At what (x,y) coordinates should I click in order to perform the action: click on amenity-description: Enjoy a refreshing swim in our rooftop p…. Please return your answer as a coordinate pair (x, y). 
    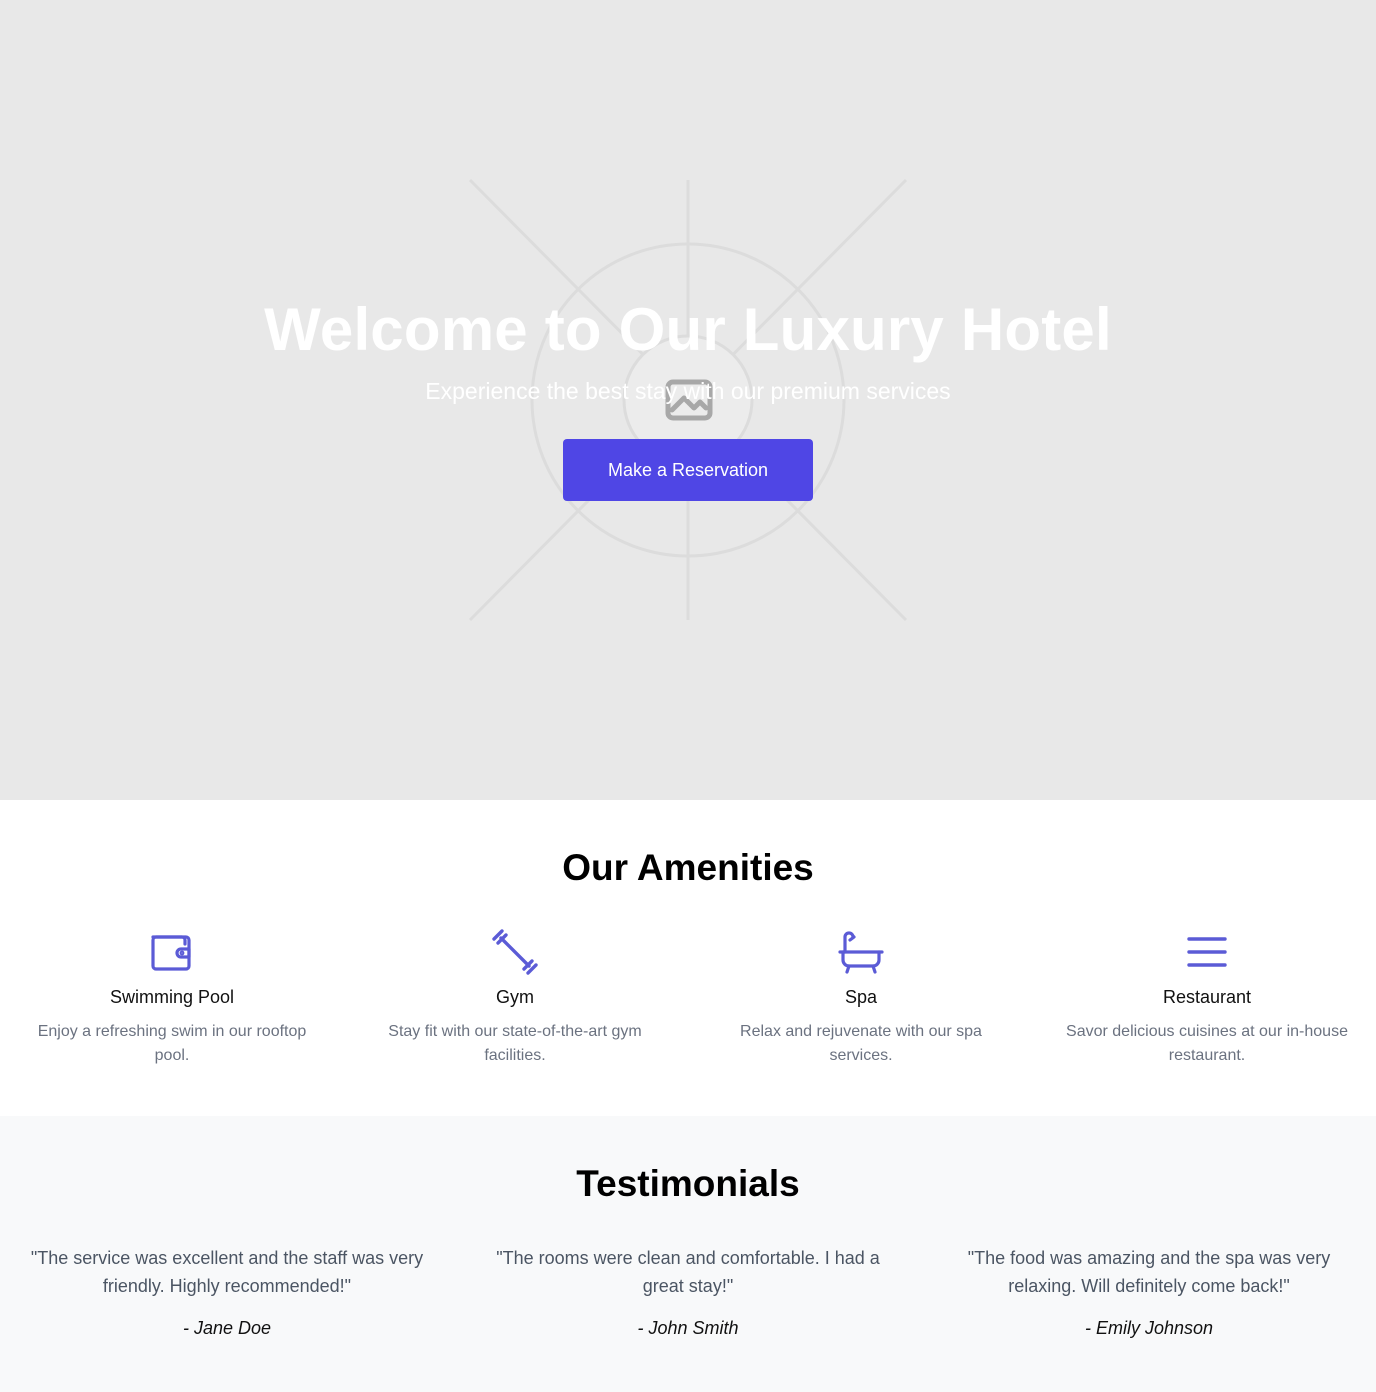
    Looking at the image, I should click on (172, 1043).